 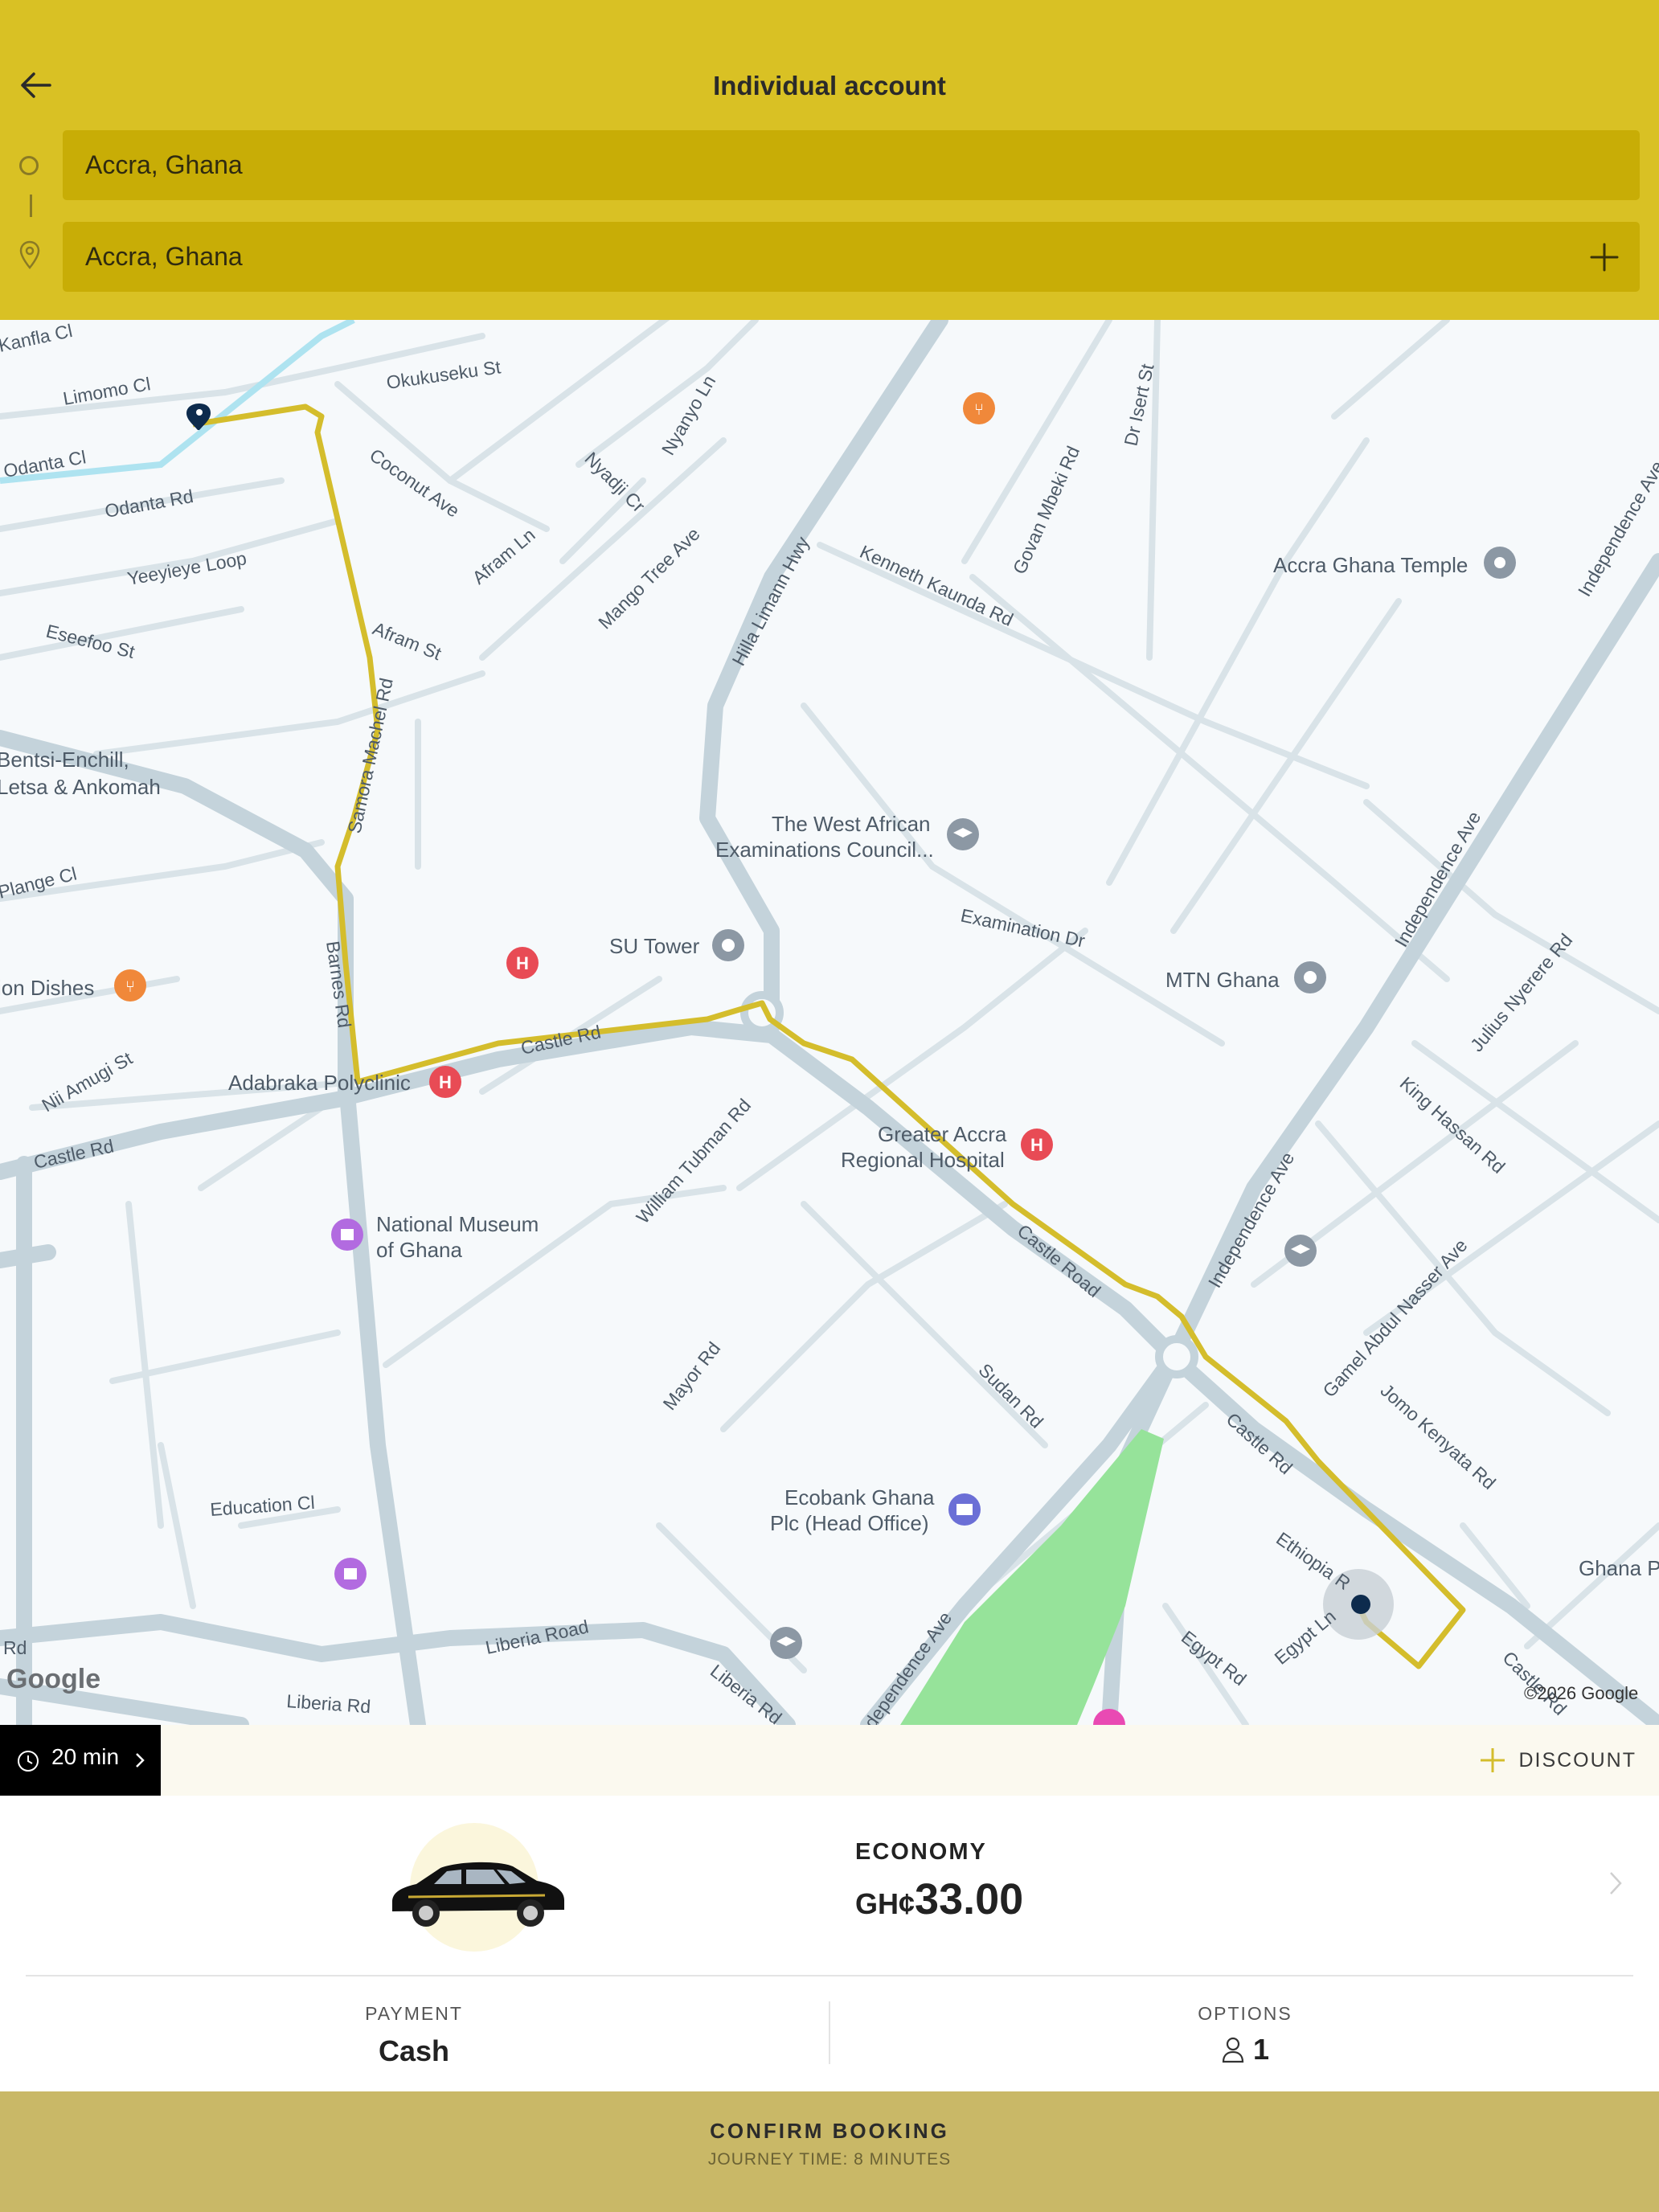 What do you see at coordinates (851, 257) in the screenshot?
I see `destination-field: Accra, Ghana` at bounding box center [851, 257].